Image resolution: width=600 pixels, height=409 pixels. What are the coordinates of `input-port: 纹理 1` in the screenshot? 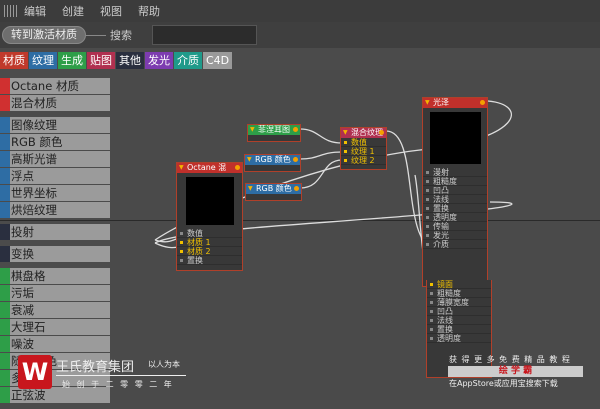 It's located at (363, 151).